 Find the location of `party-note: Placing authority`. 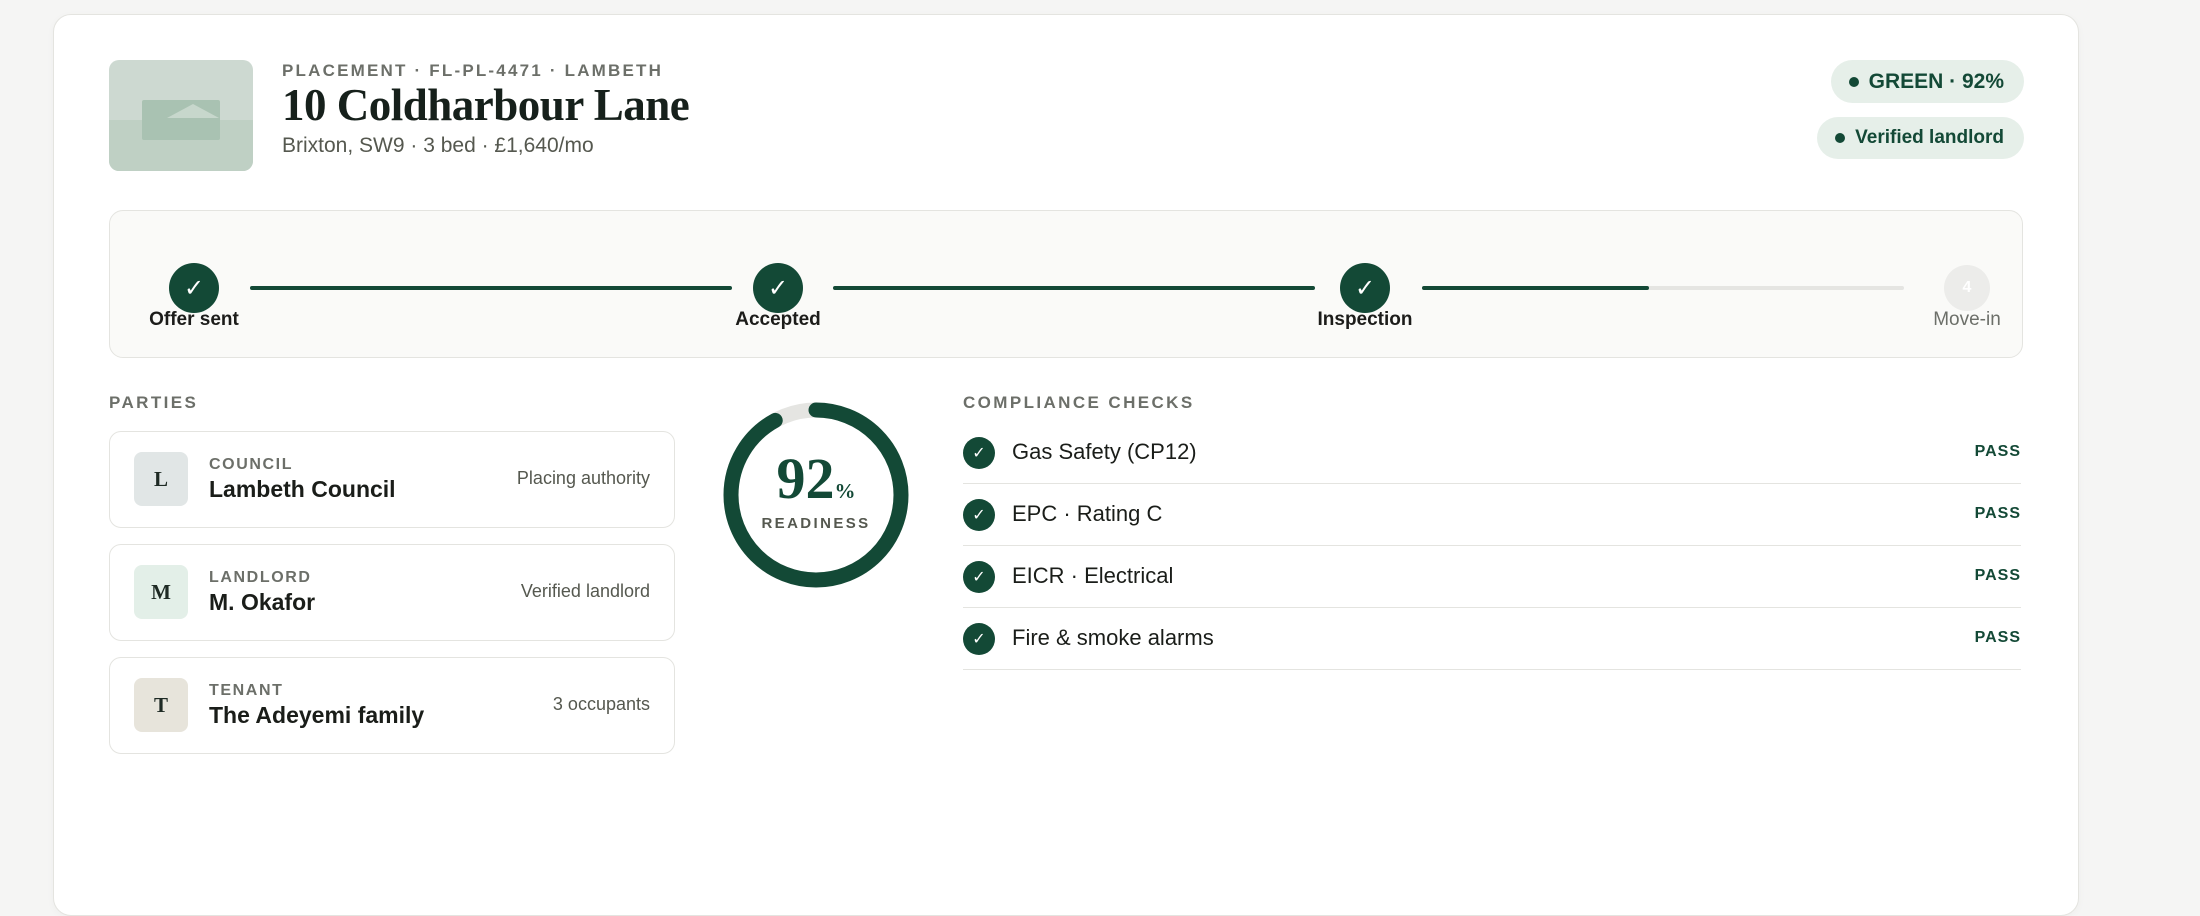

party-note: Placing authority is located at coordinates (583, 478).